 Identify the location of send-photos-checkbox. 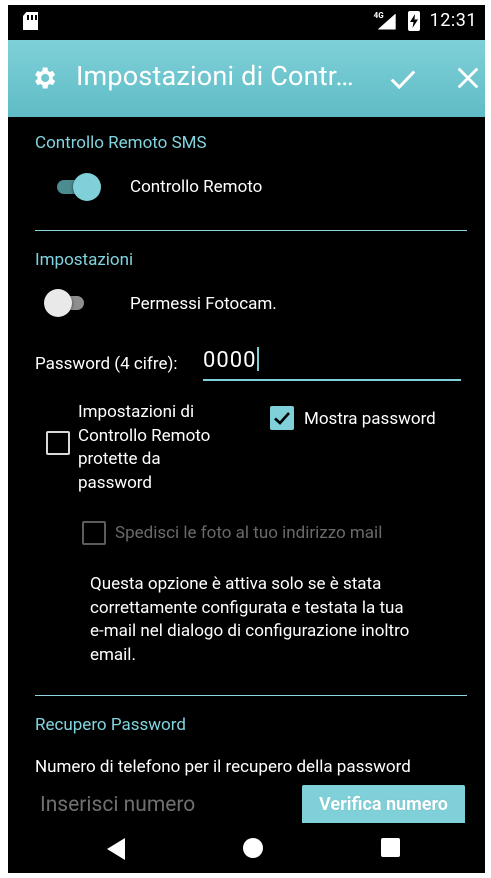
(94, 533).